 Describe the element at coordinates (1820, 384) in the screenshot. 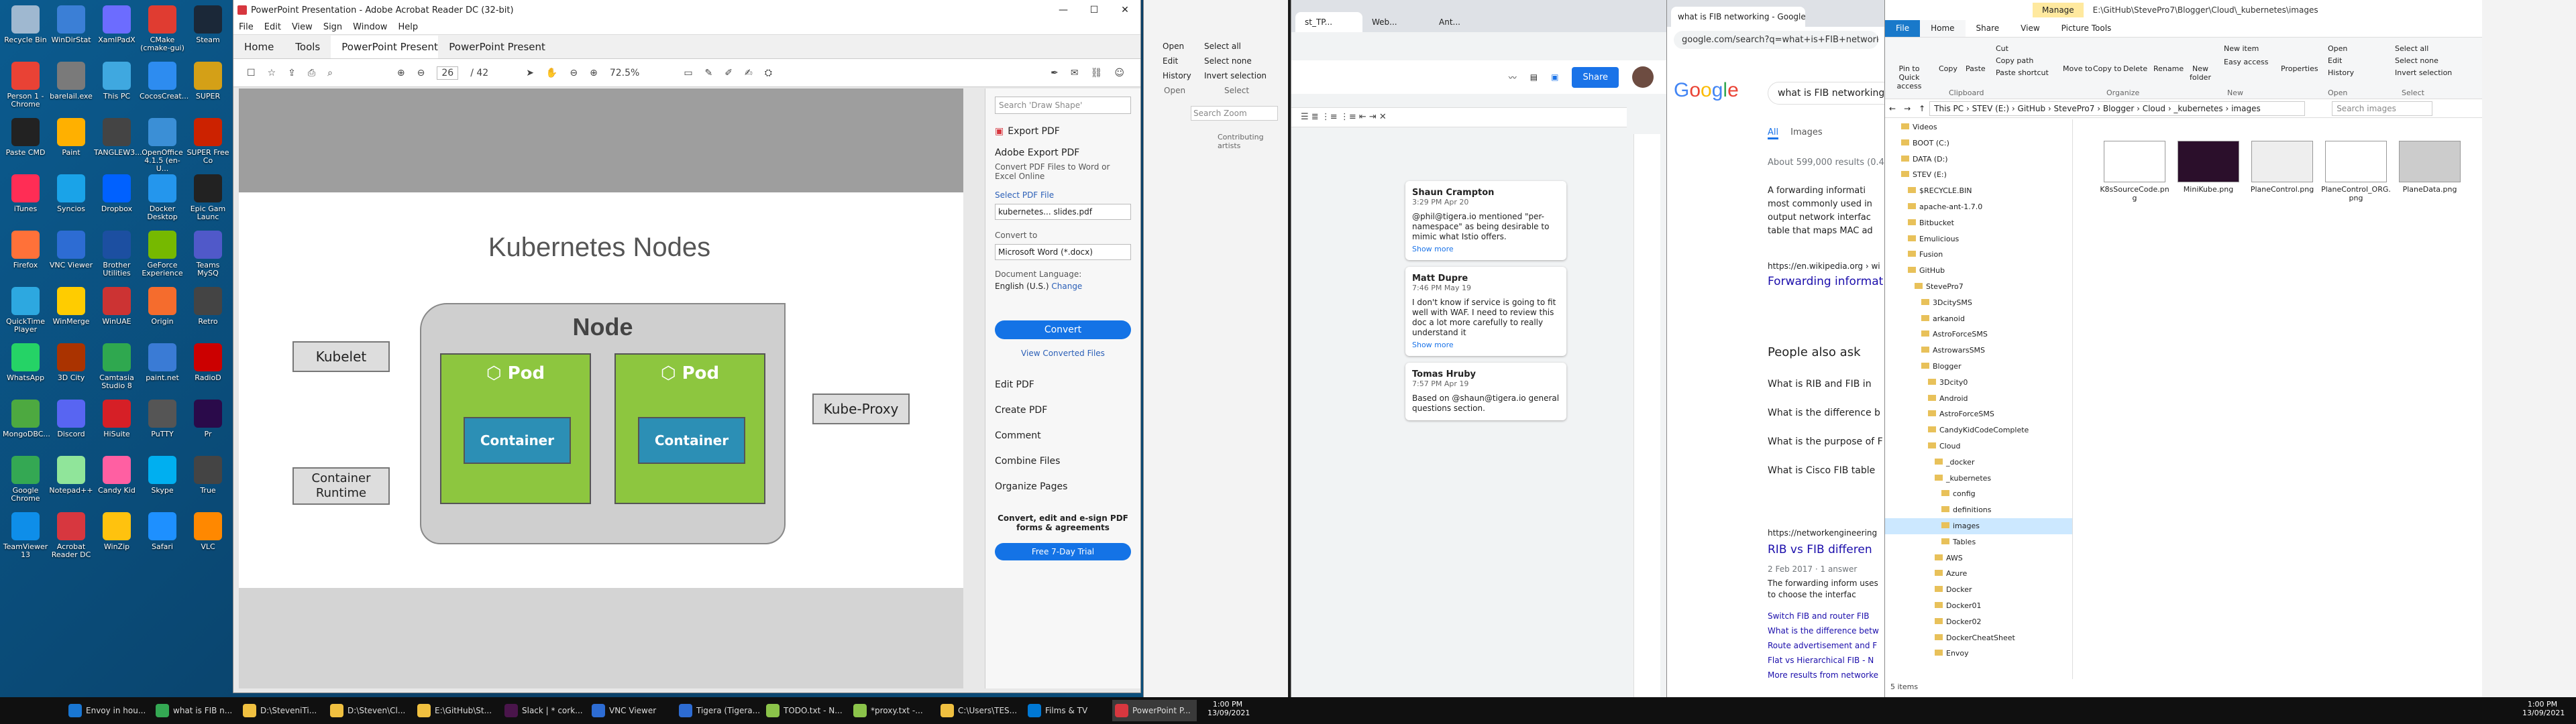

I see `paa-question: What is RIB and FIB in` at that location.